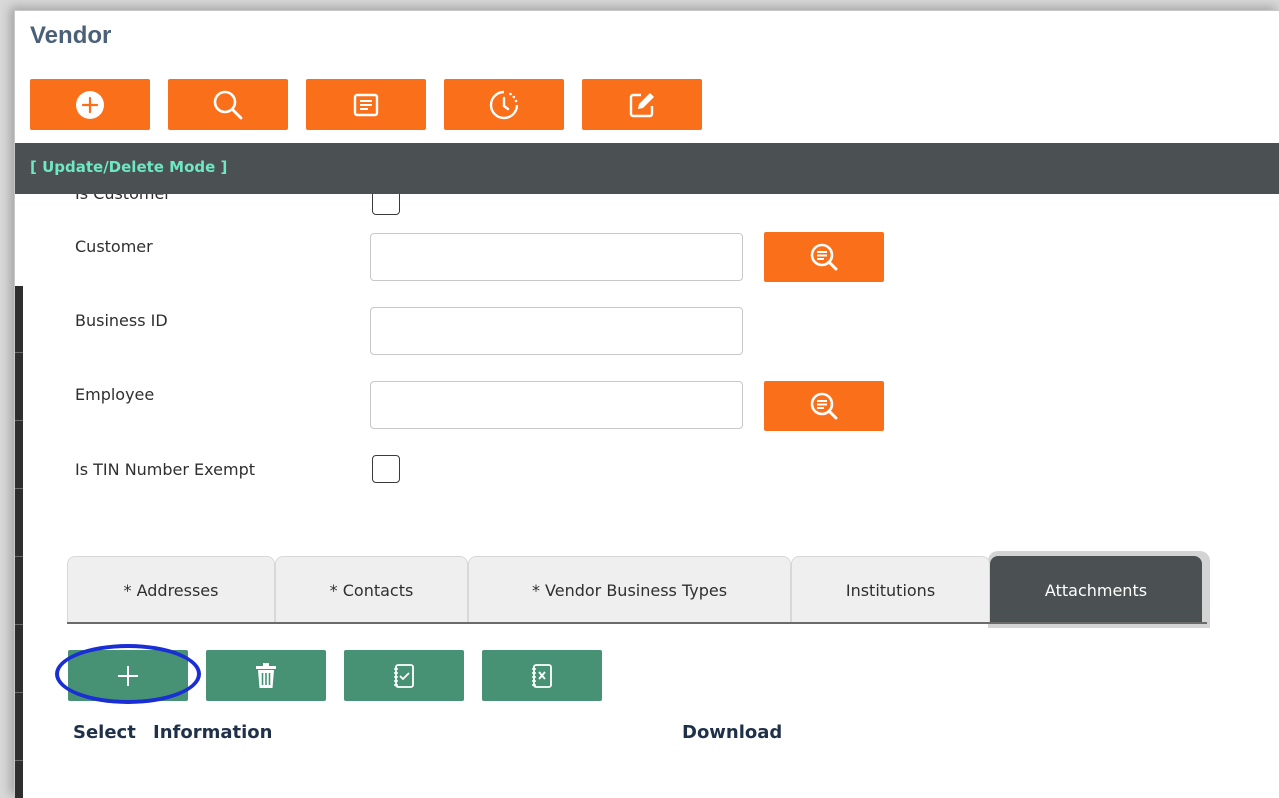 Image resolution: width=1279 pixels, height=798 pixels. I want to click on search-button, so click(228, 104).